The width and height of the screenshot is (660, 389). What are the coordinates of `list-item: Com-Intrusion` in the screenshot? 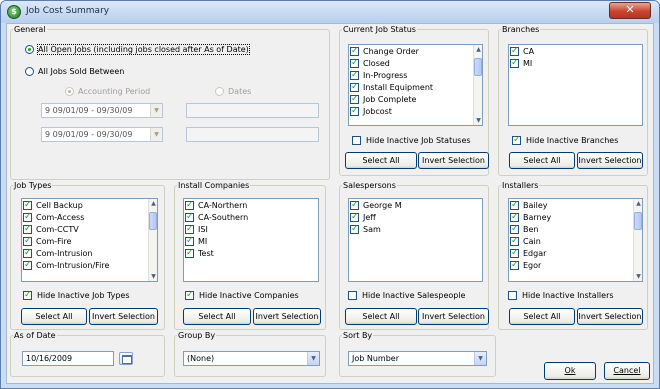 It's located at (89, 253).